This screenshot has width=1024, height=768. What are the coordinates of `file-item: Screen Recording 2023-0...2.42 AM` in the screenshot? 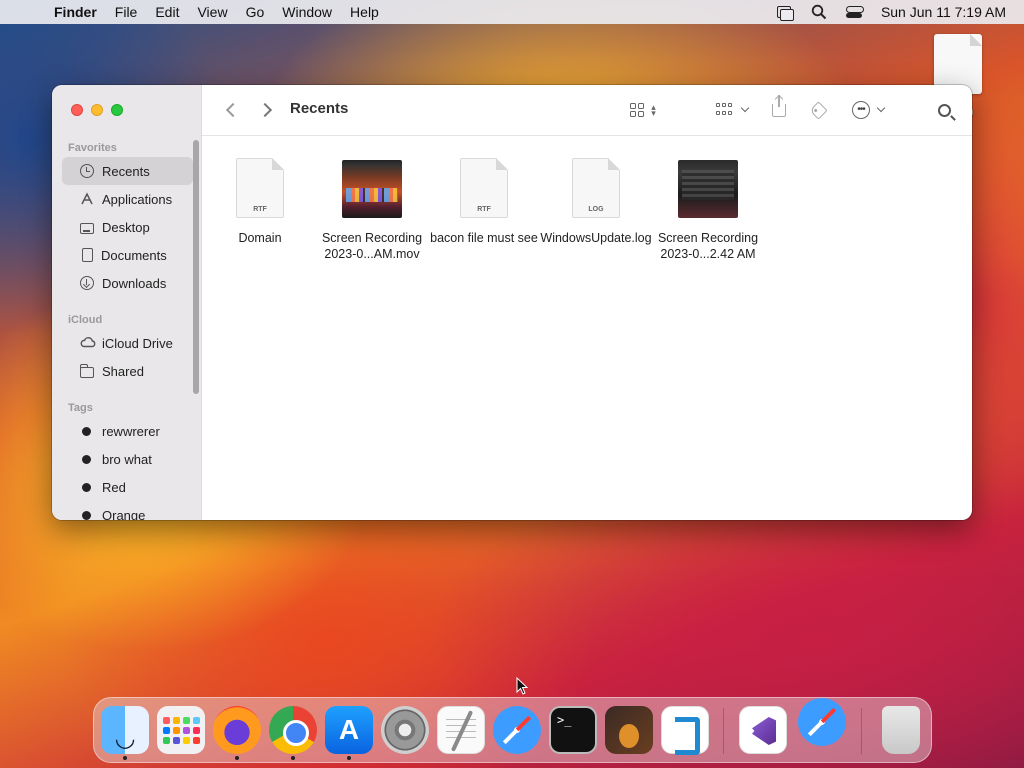 It's located at (708, 210).